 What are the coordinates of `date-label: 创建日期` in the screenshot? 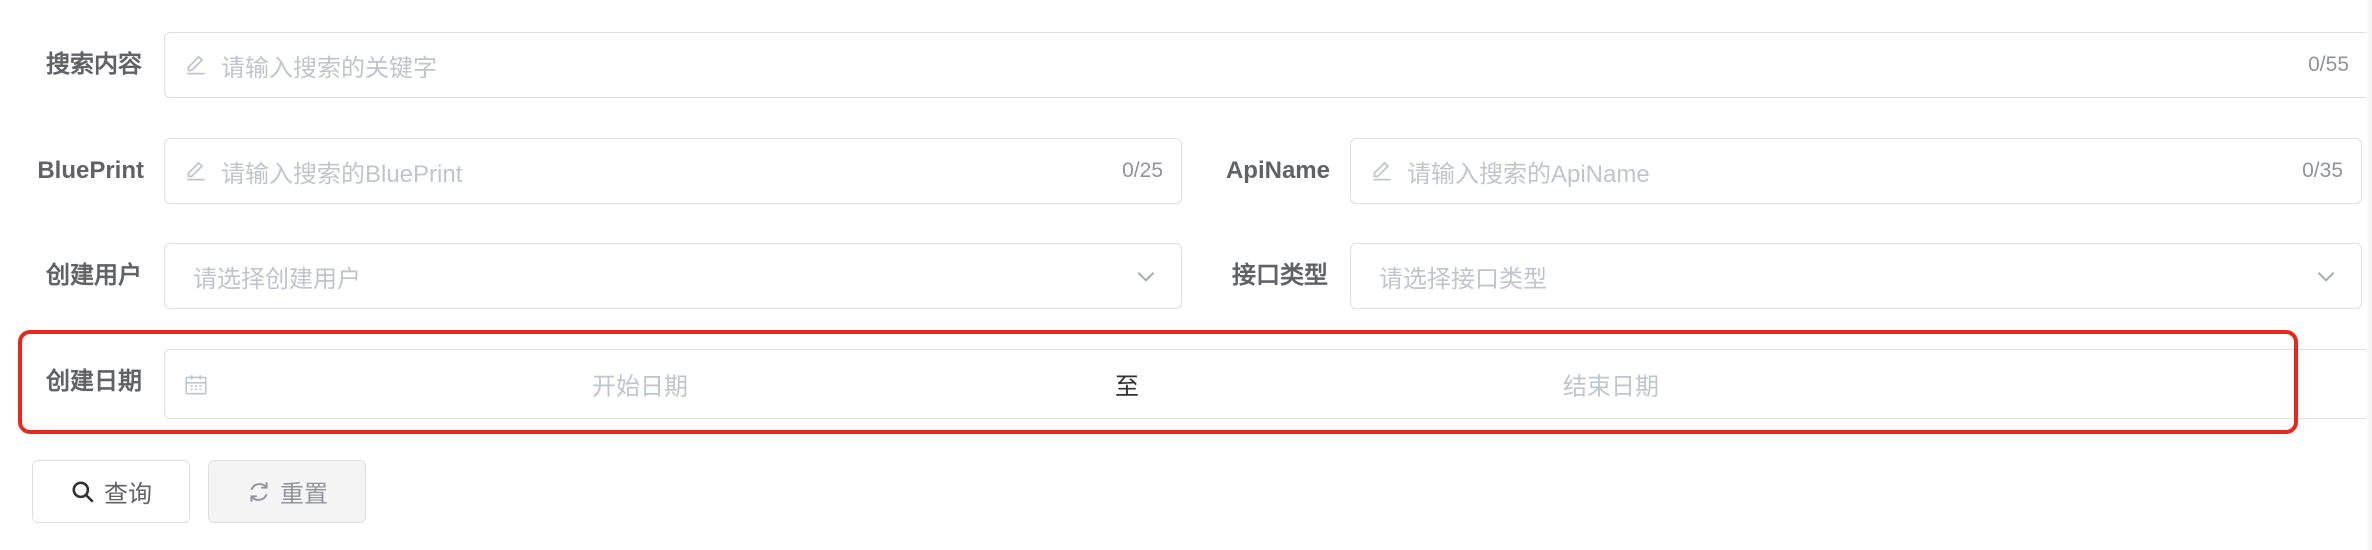 It's located at (94, 381).